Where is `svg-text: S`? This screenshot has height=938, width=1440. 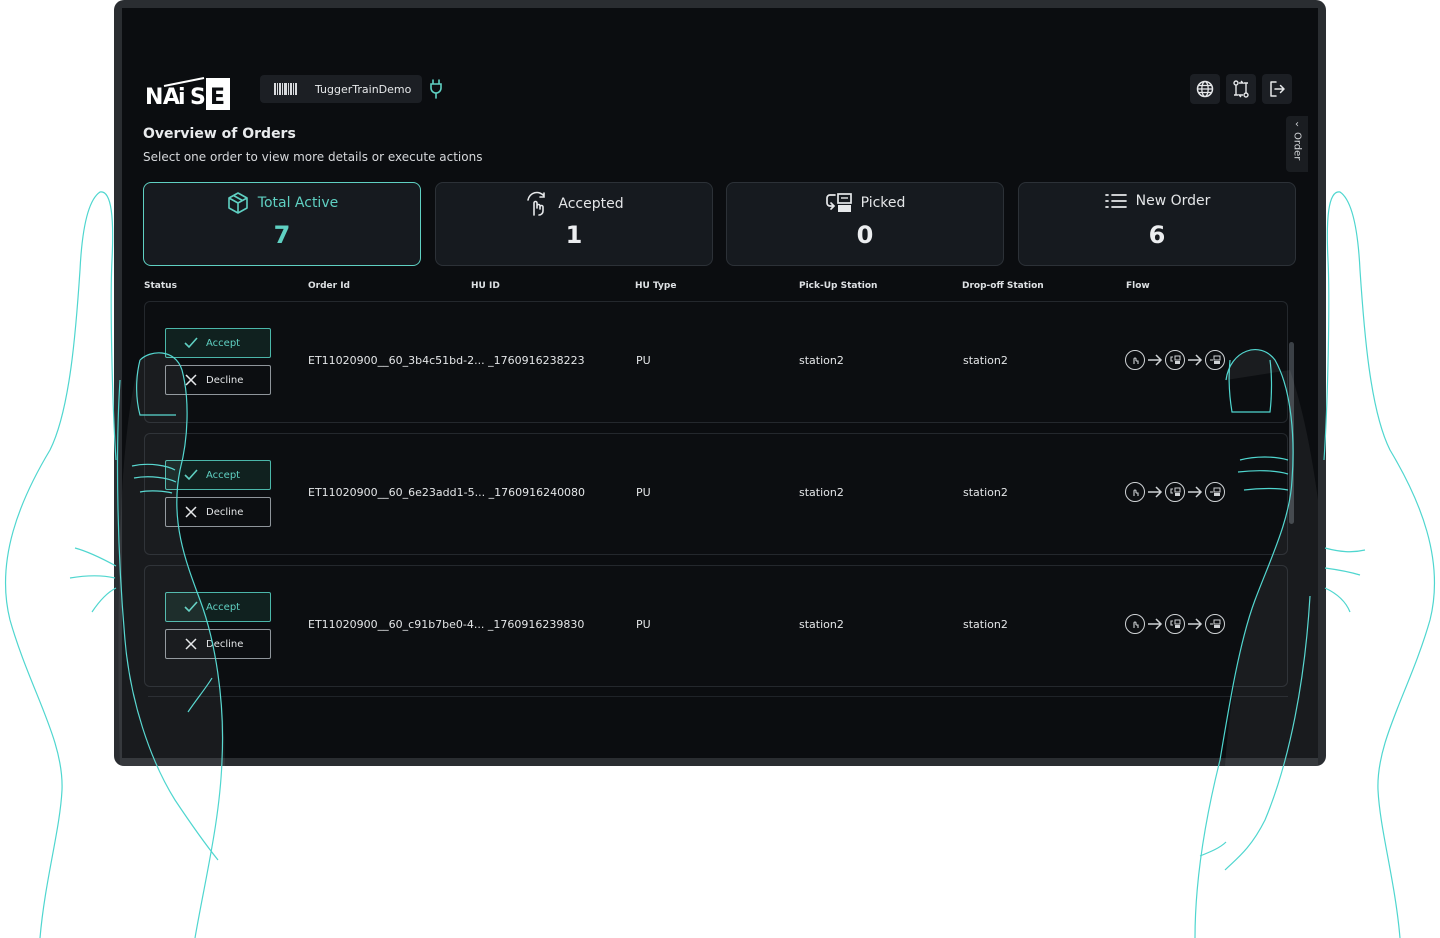 svg-text: S is located at coordinates (198, 97).